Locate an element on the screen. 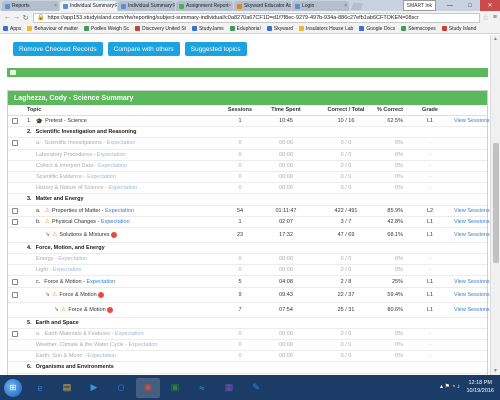 This screenshot has height=400, width=500. taskbar-app-button: O is located at coordinates (121, 388).